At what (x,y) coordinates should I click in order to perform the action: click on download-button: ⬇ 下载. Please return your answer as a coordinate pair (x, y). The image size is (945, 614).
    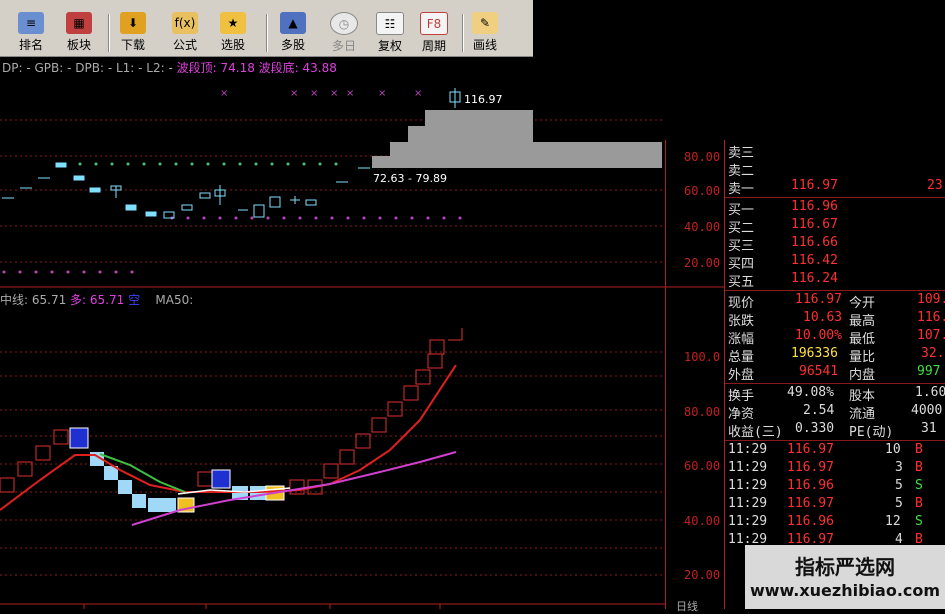
    Looking at the image, I should click on (133, 33).